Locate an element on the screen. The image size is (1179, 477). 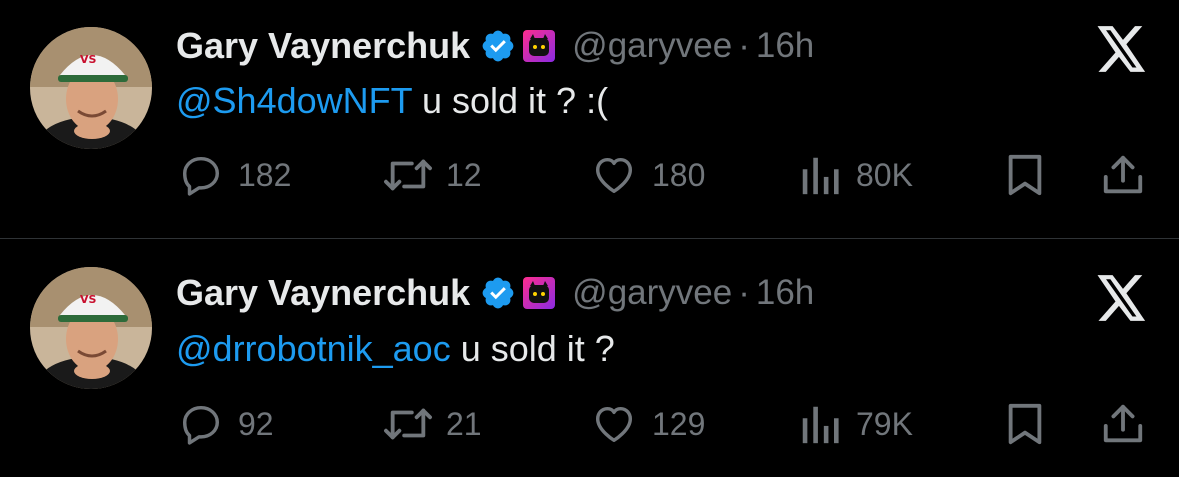
tweet-body: u sold it ? :( is located at coordinates (510, 100).